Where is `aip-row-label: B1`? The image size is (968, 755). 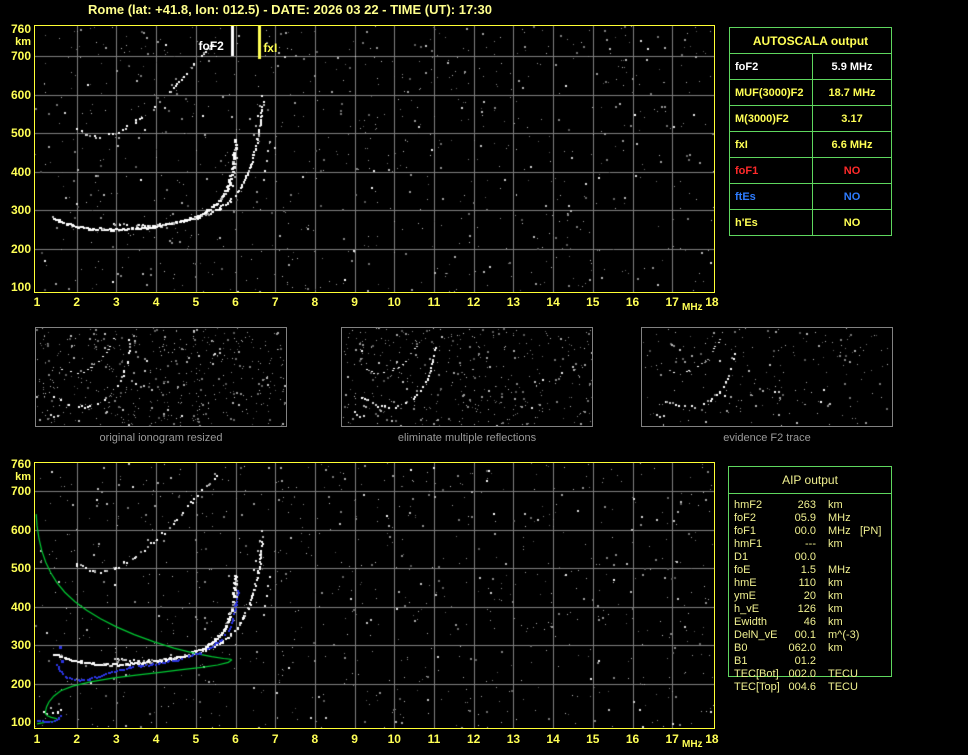 aip-row-label: B1 is located at coordinates (741, 661).